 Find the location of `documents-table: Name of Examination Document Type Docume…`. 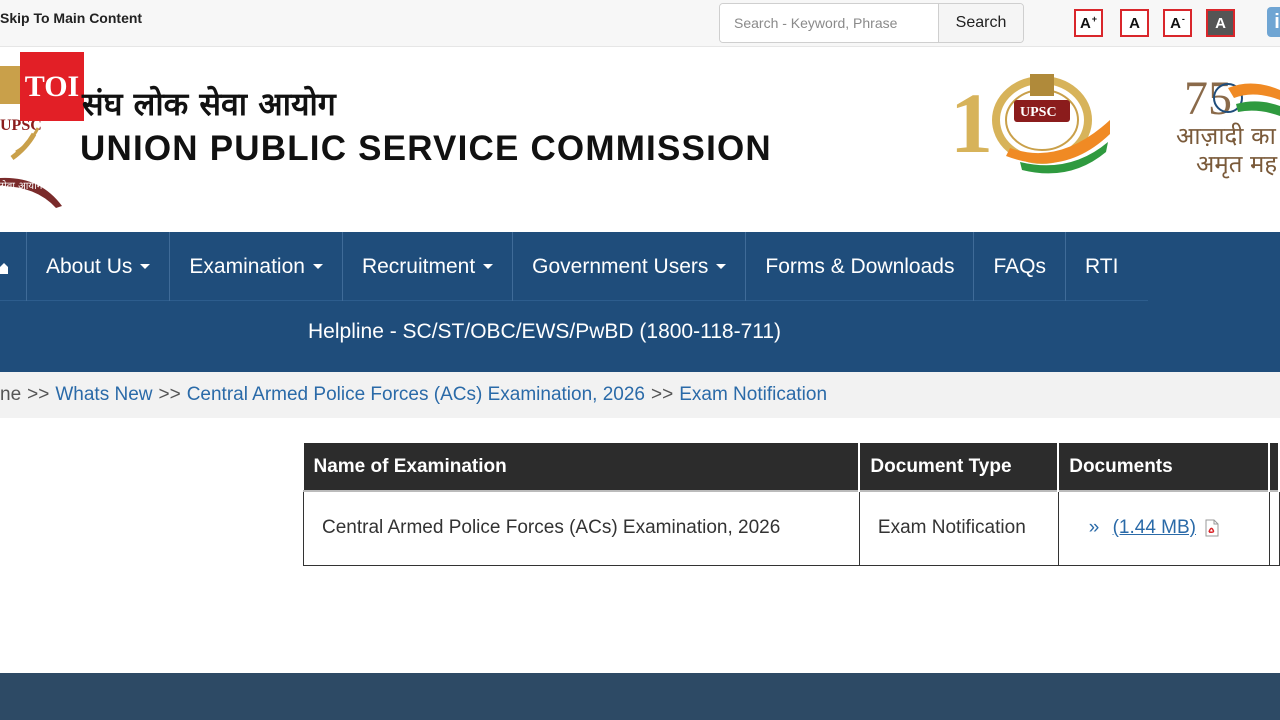

documents-table: Name of Examination Document Type Docume… is located at coordinates (791, 504).